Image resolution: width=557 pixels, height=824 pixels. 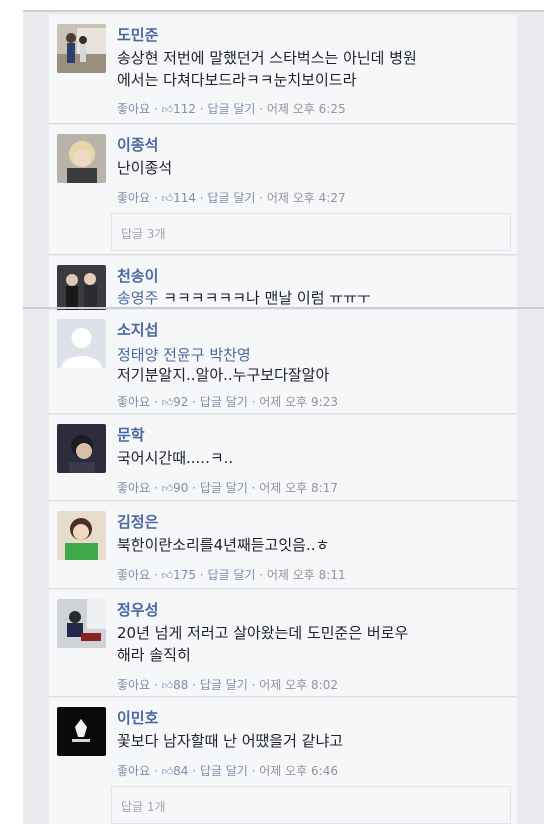 I want to click on comment-line: 송상현 저번에 말했던거 스타벅스는 아닌데 병원, so click(x=267, y=58).